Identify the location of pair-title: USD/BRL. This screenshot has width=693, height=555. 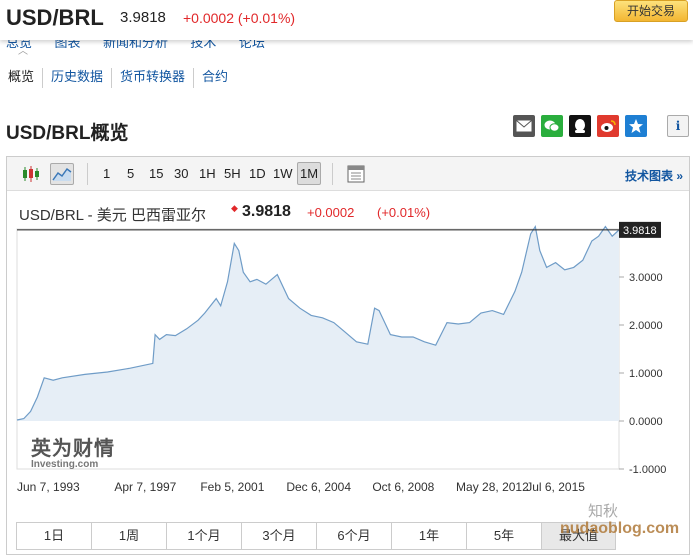
(55, 17).